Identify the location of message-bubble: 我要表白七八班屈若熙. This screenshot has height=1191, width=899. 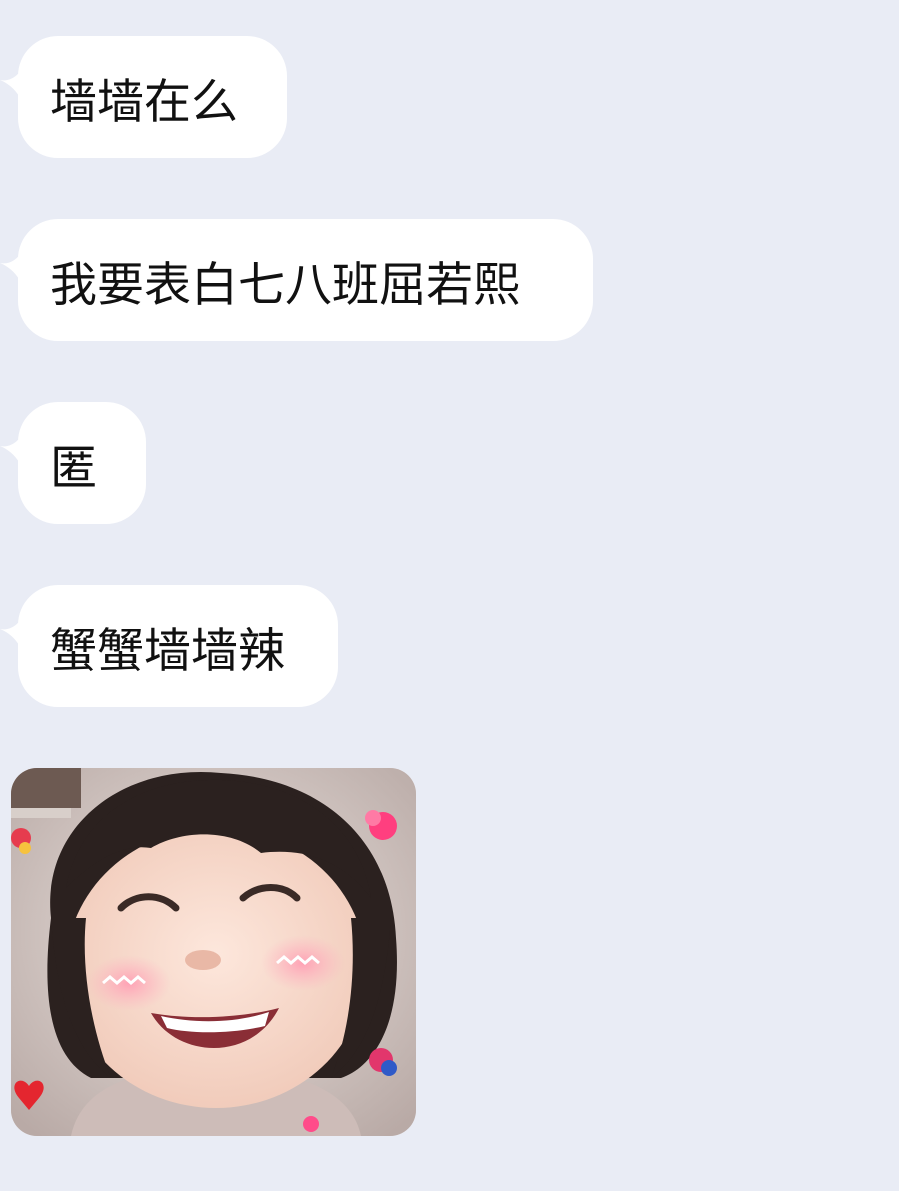
(296, 280).